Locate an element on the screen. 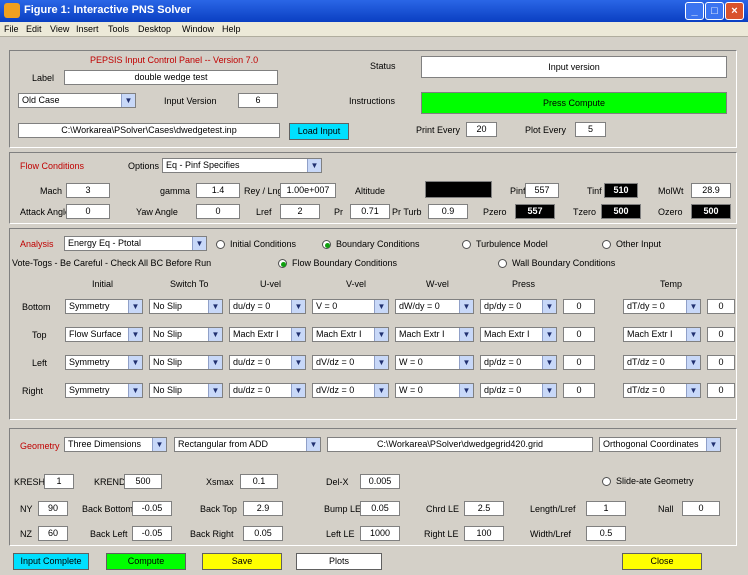 The height and width of the screenshot is (575, 748). slide-geometry-radio is located at coordinates (606, 481).